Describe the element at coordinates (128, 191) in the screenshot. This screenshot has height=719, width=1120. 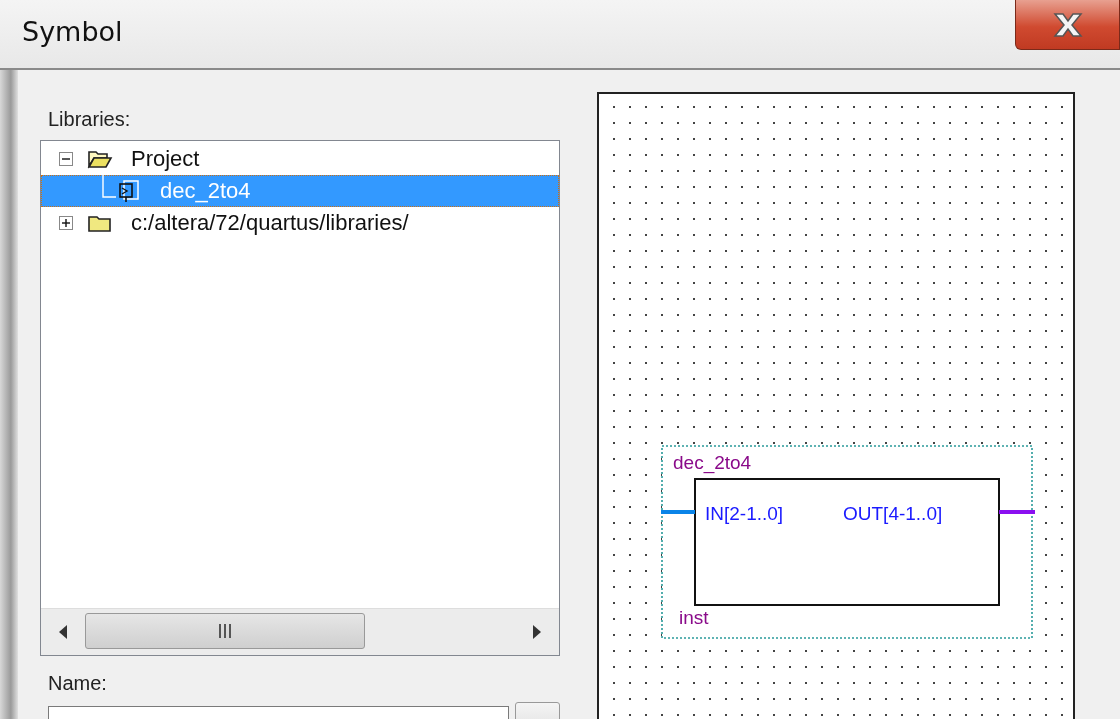
I see `symbol-file-icon` at that location.